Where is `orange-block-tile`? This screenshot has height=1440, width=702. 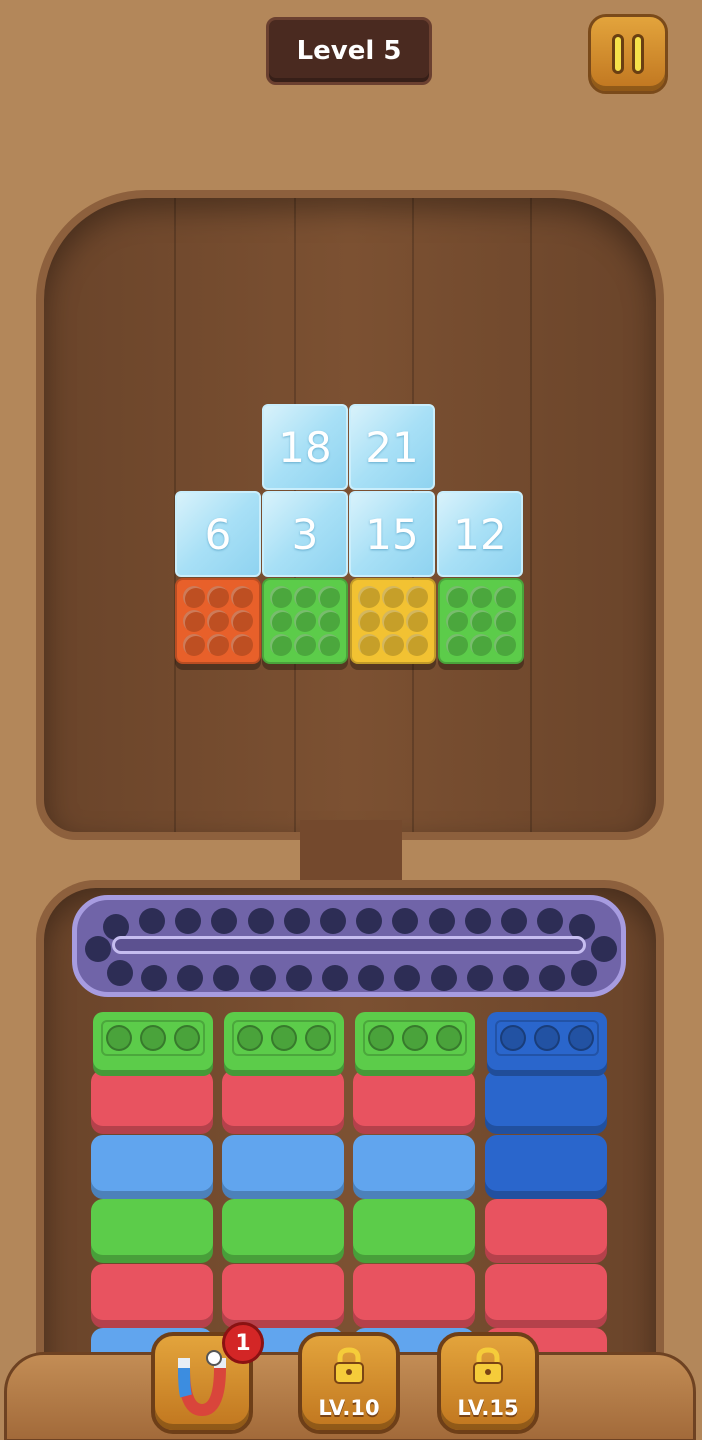
orange-block-tile is located at coordinates (218, 621).